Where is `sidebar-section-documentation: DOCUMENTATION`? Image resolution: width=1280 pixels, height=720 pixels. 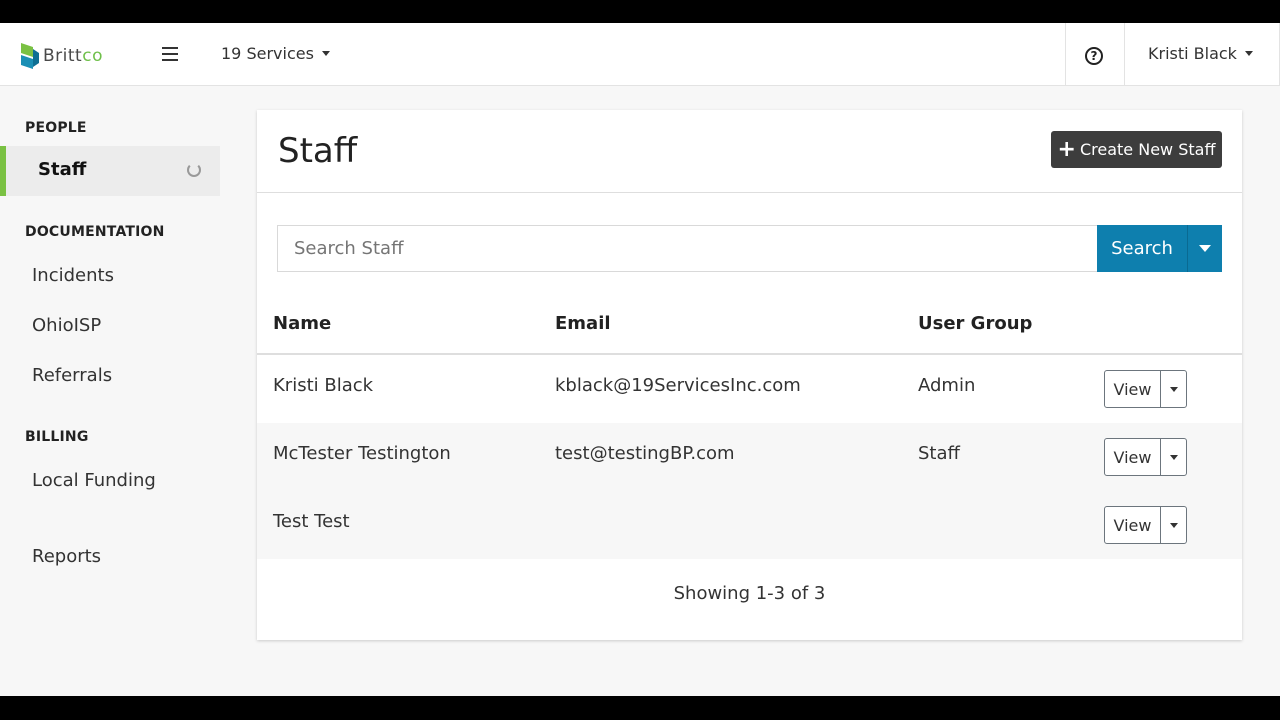
sidebar-section-documentation: DOCUMENTATION is located at coordinates (95, 232).